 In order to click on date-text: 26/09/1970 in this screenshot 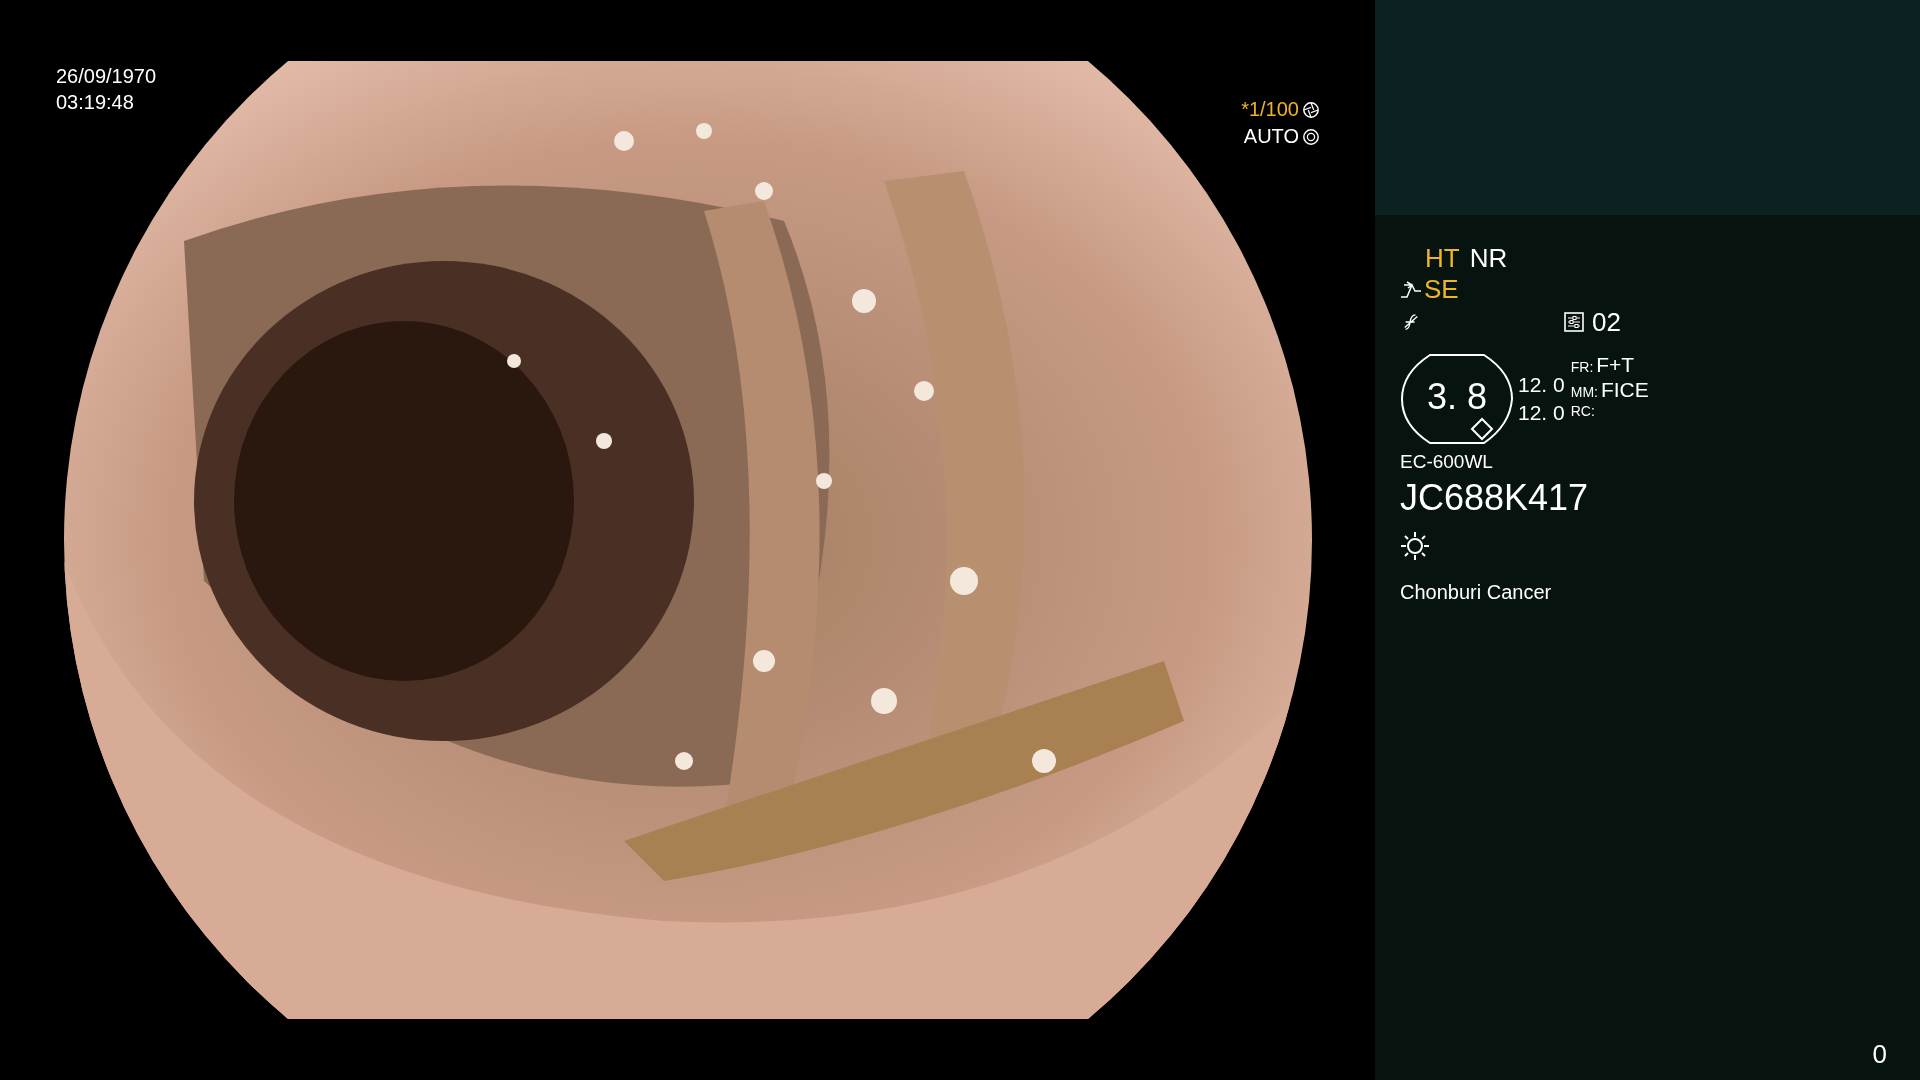, I will do `click(106, 76)`.